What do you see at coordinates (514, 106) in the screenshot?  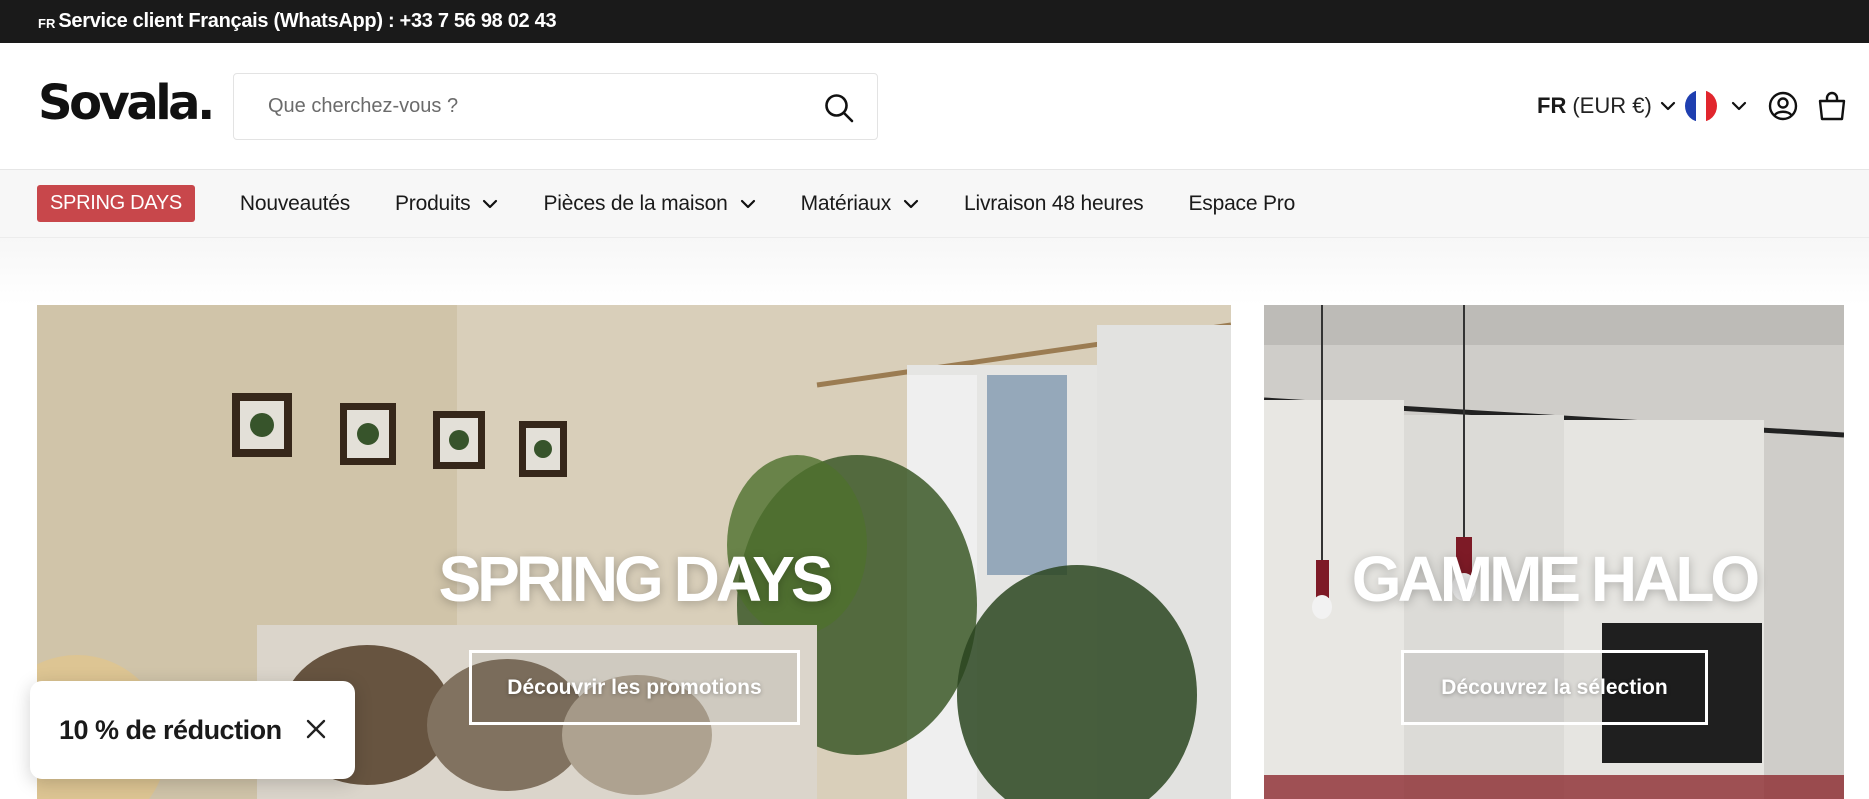 I see `search-input` at bounding box center [514, 106].